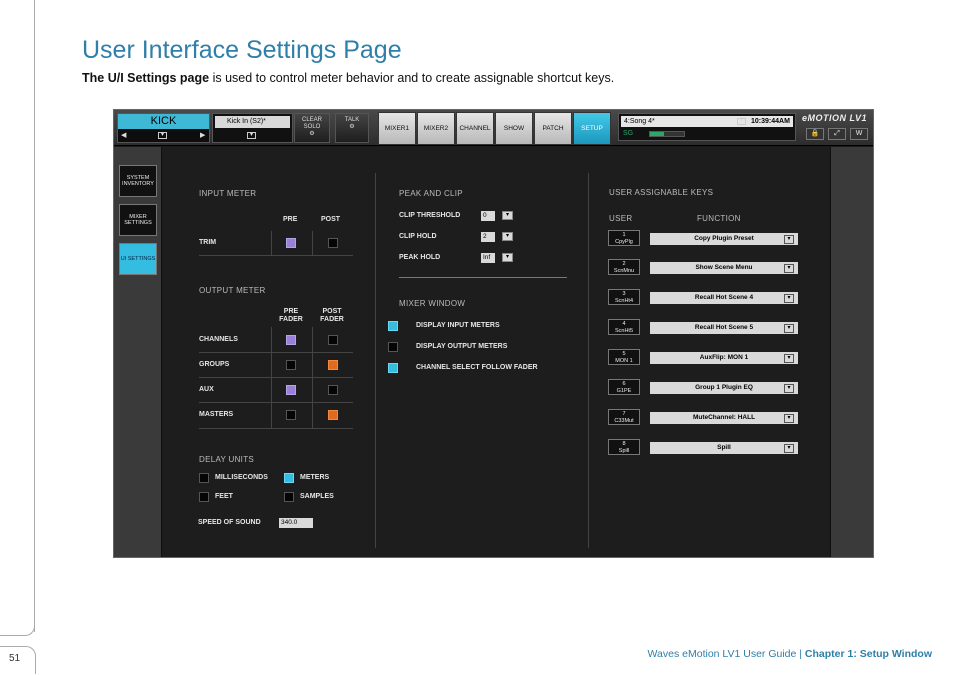  I want to click on clear-solo-button: CLEAR SOLO ⚙, so click(312, 128).